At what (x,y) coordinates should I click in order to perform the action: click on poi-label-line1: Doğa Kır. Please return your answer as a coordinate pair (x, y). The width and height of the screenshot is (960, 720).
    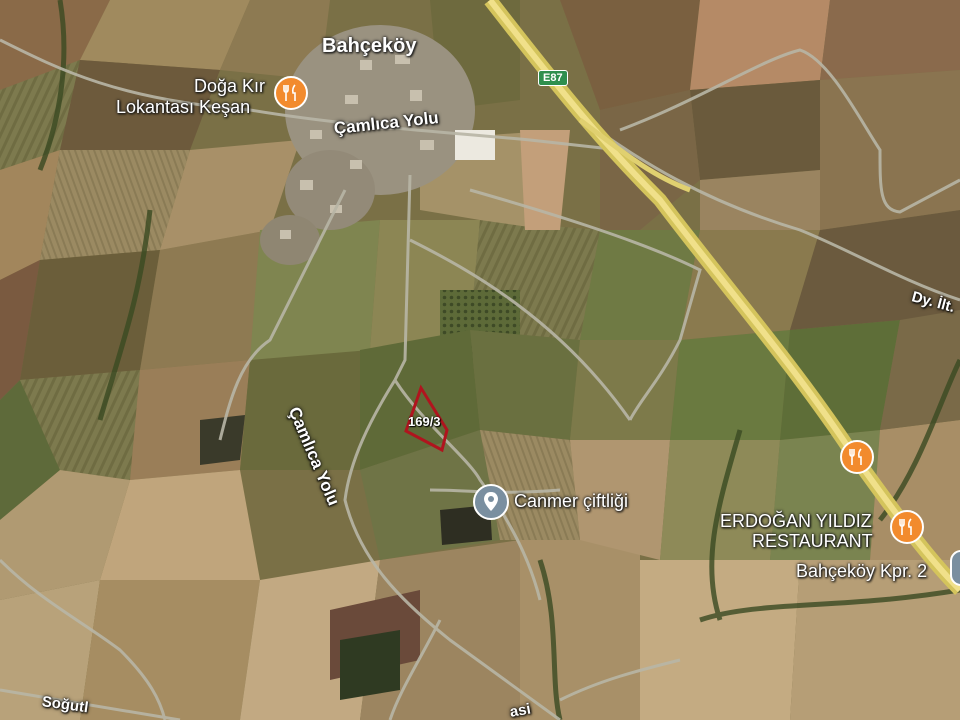
    Looking at the image, I should click on (230, 86).